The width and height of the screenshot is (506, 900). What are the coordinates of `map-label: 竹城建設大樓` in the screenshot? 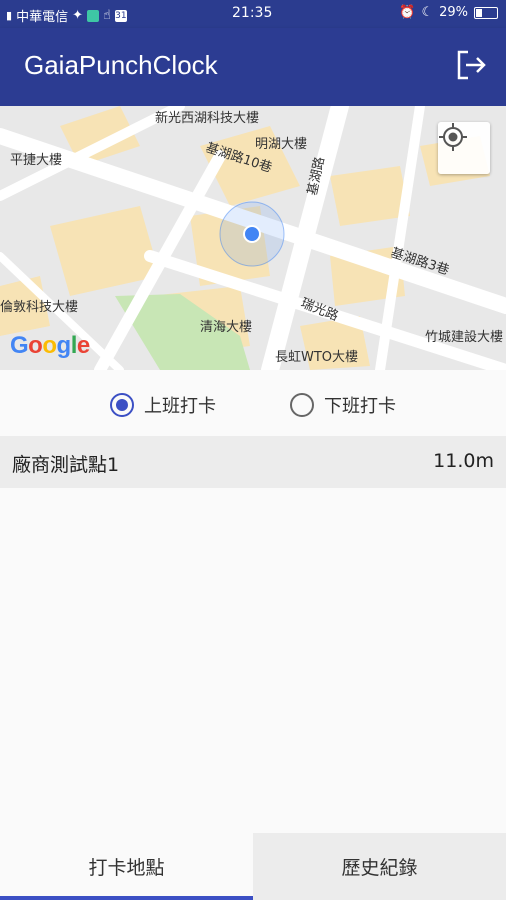 It's located at (464, 337).